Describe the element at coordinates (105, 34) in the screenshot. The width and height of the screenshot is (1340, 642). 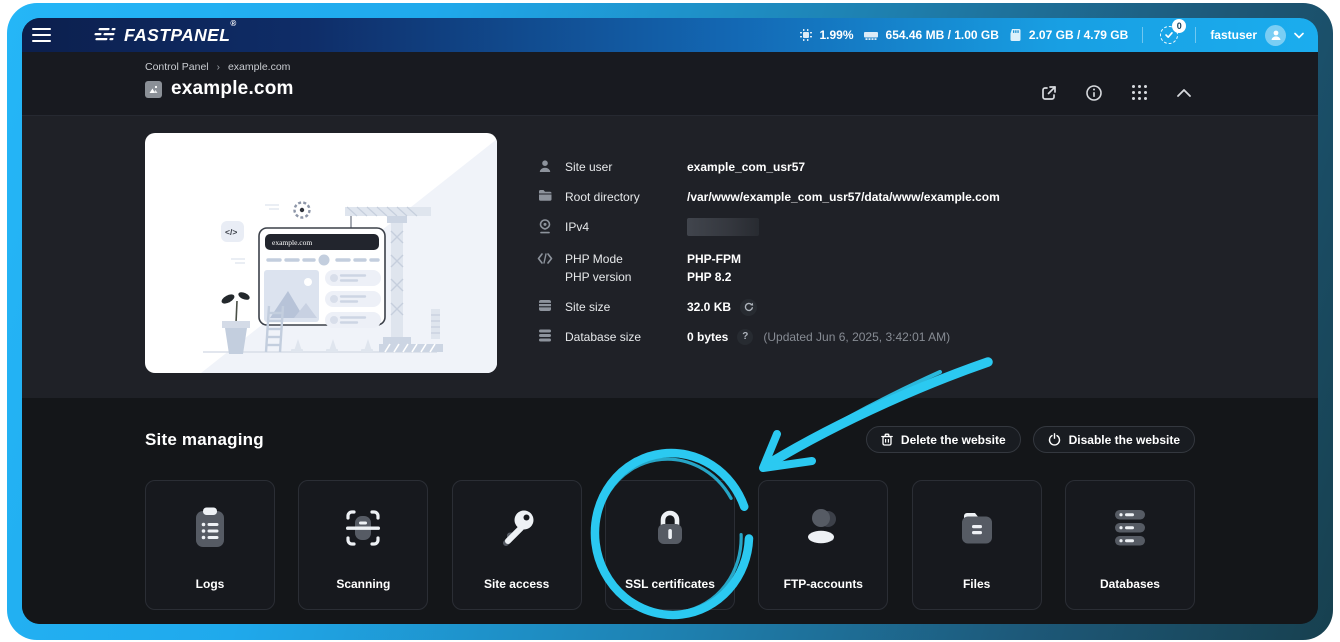
I see `fastpanel-logo-icon` at that location.